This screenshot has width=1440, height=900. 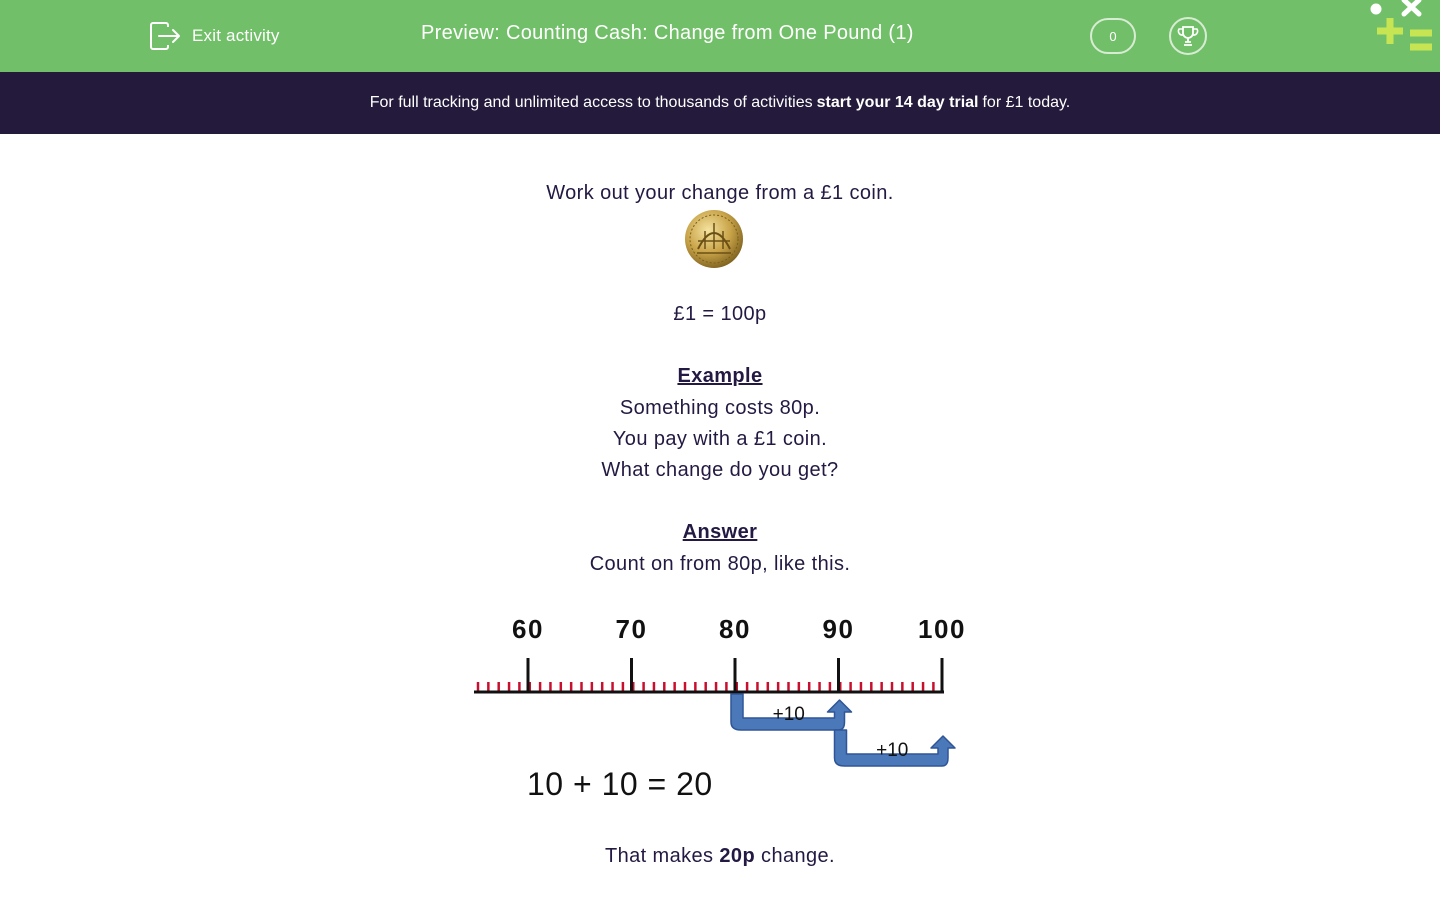 What do you see at coordinates (720, 532) in the screenshot?
I see `answer-heading: Answer` at bounding box center [720, 532].